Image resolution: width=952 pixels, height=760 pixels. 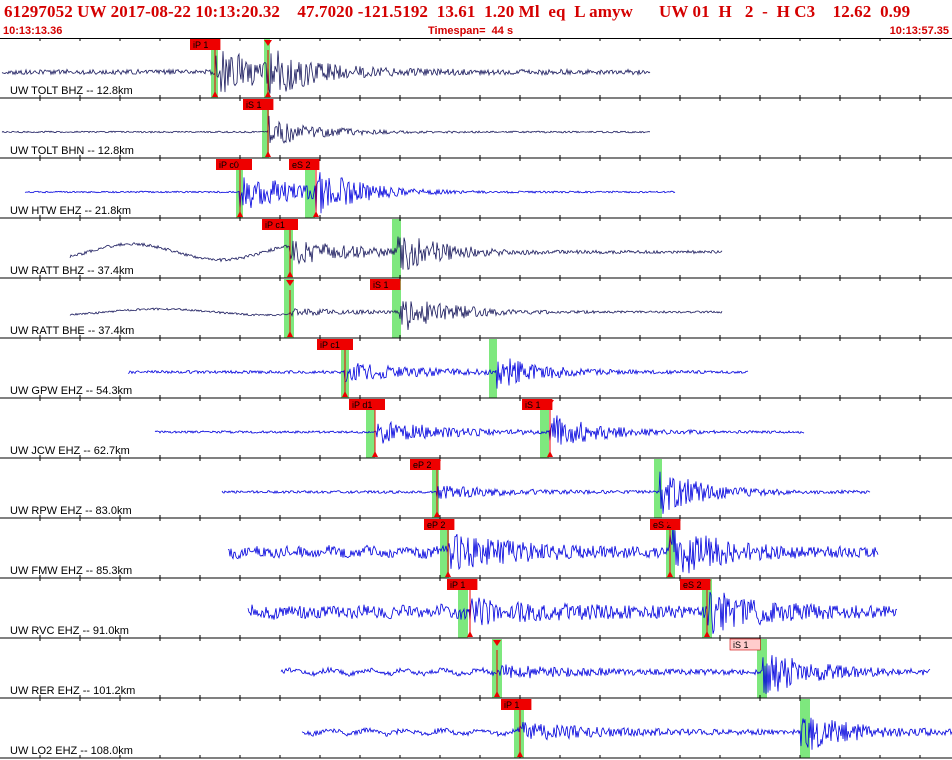 I want to click on timespan-label: Timespan= 44 s, so click(x=471, y=31).